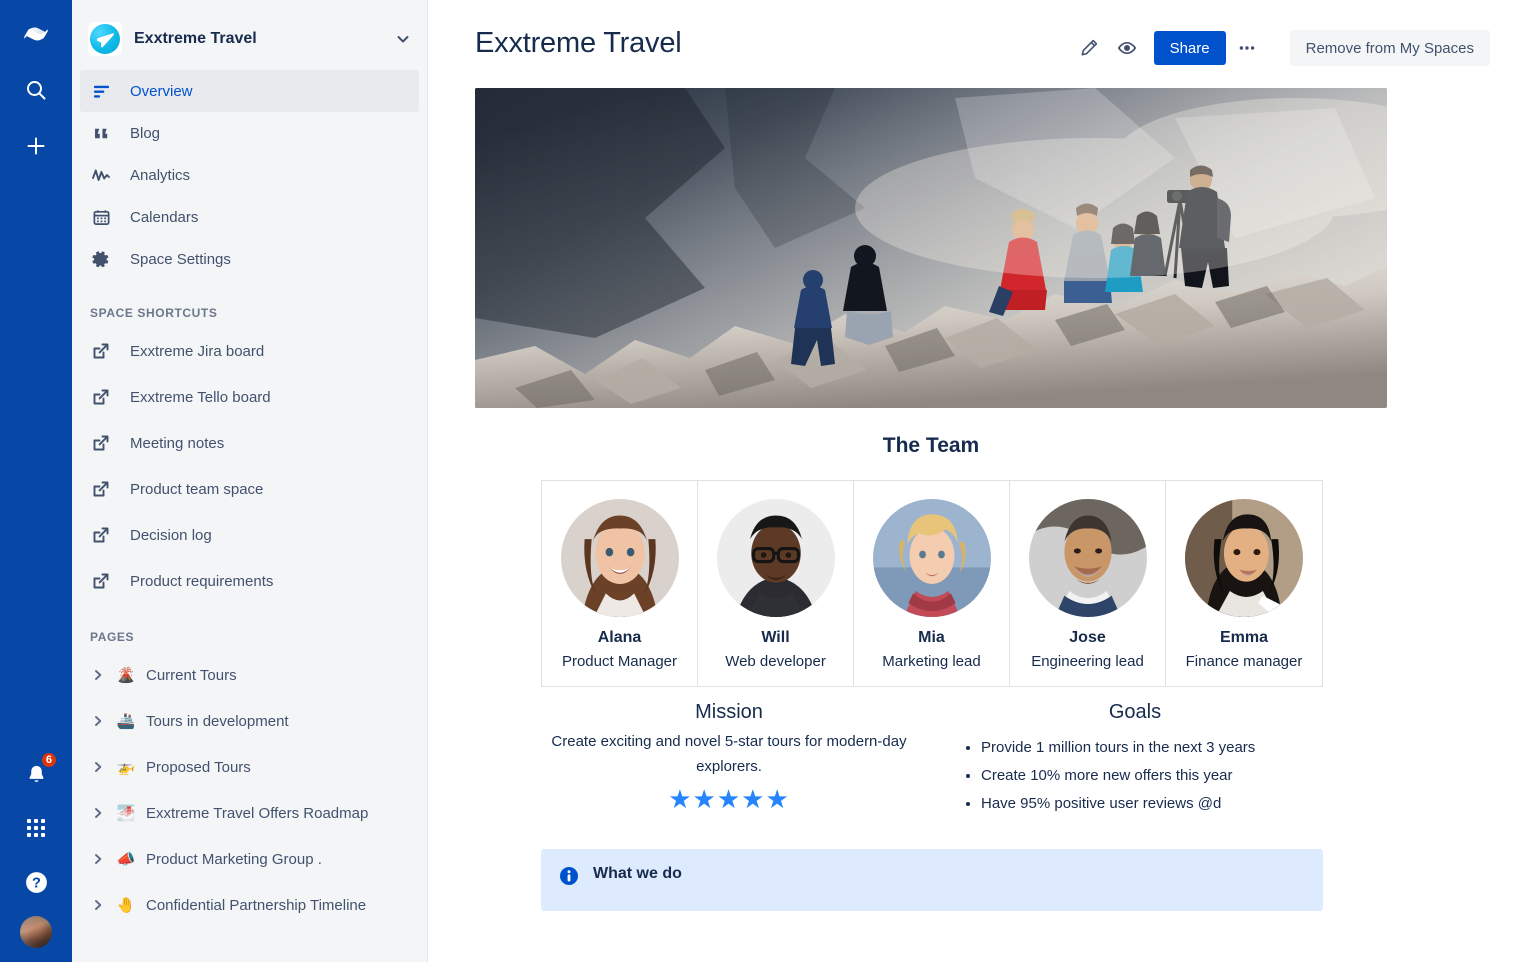 This screenshot has width=1540, height=962. Describe the element at coordinates (36, 481) in the screenshot. I see `global-navigation-rail: 6 ?` at that location.